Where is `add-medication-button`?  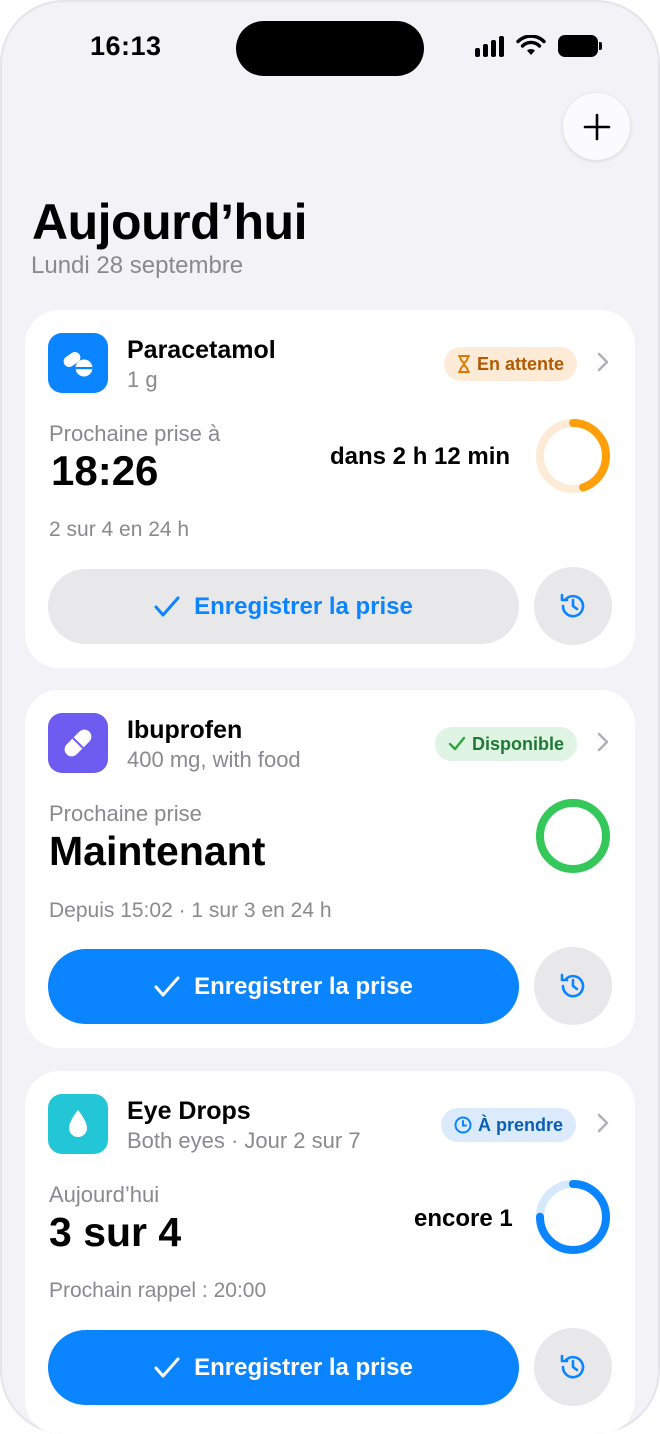 add-medication-button is located at coordinates (596, 126).